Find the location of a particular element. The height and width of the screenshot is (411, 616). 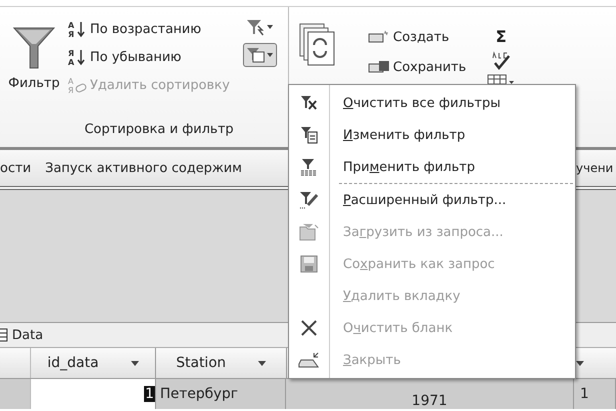

message-text: ости is located at coordinates (16, 168).